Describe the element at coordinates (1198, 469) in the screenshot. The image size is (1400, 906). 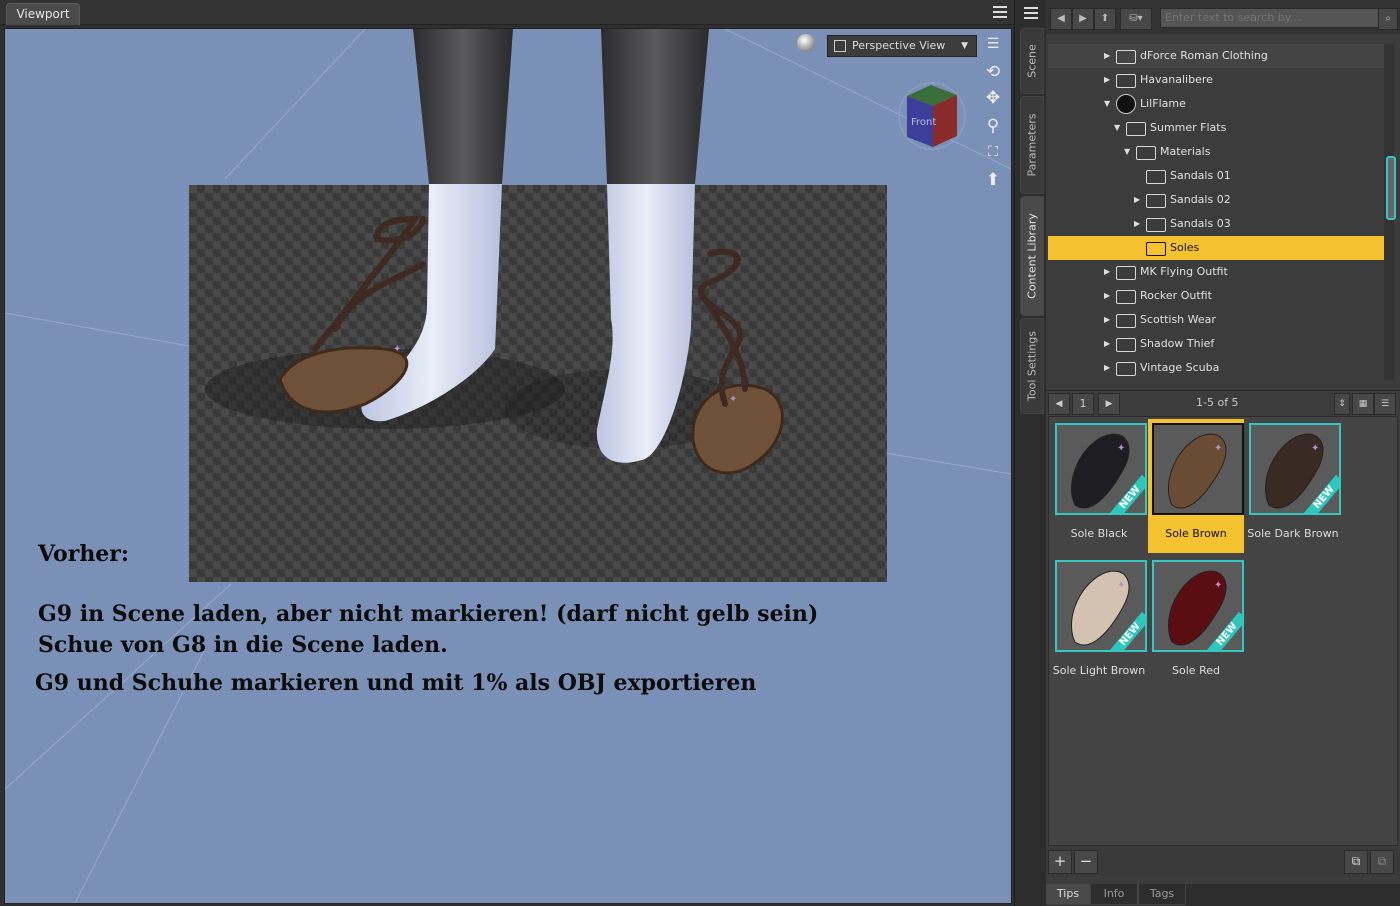
I see `asset-thumbnail: ✦` at that location.